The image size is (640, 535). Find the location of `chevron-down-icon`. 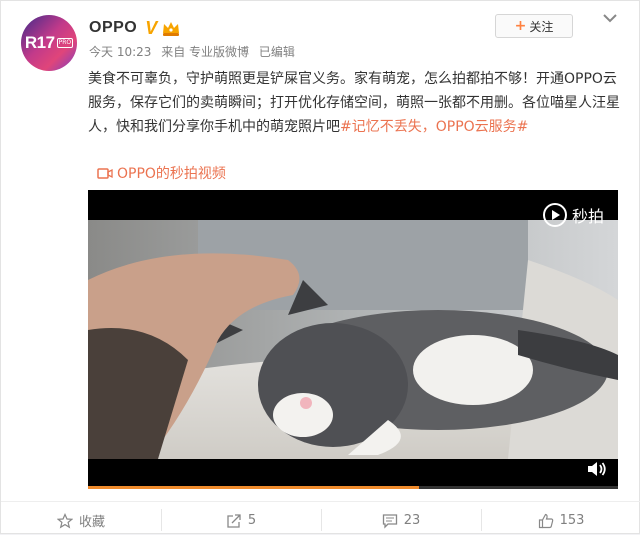

chevron-down-icon is located at coordinates (610, 18).